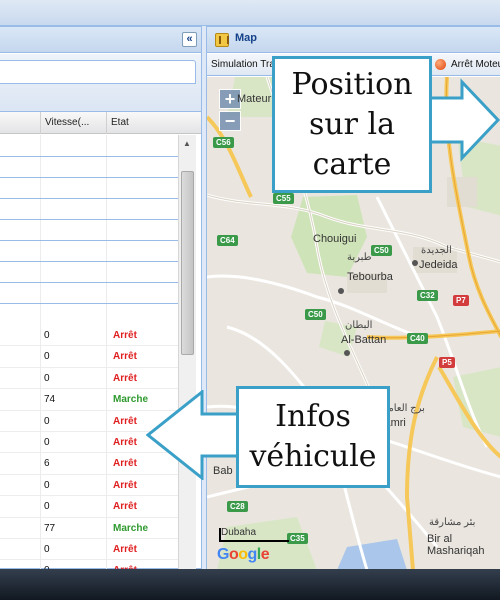 The image size is (500, 600). I want to click on column-header-etat: Etat, so click(142, 123).